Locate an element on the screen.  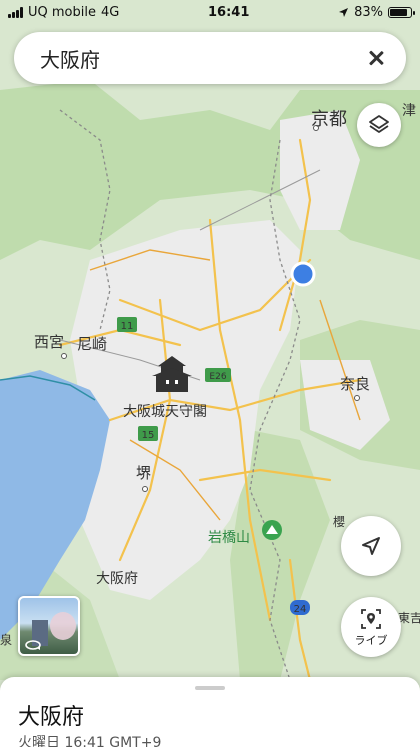
landmark-label-iwahashiyama: 岩橋山 is located at coordinates (229, 538).